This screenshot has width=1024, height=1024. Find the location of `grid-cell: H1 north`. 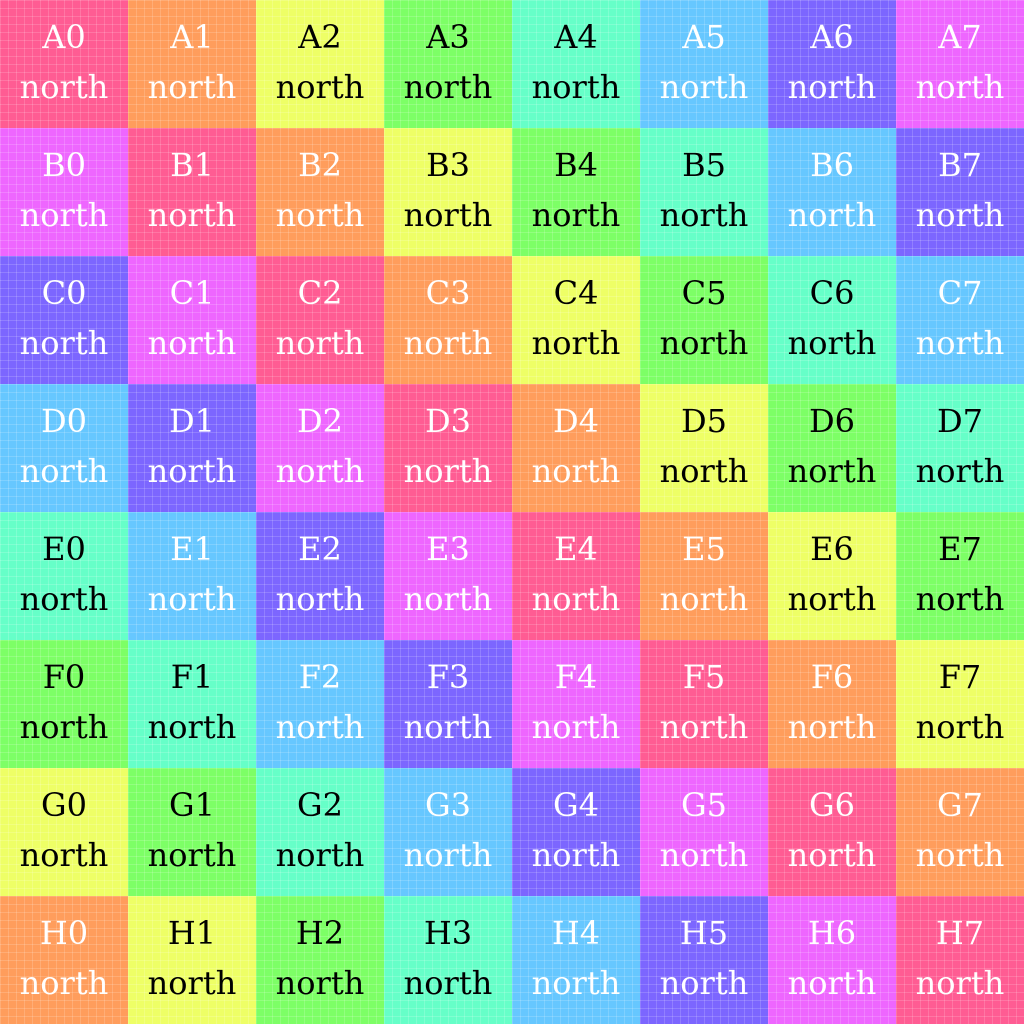

grid-cell: H1 north is located at coordinates (192, 960).